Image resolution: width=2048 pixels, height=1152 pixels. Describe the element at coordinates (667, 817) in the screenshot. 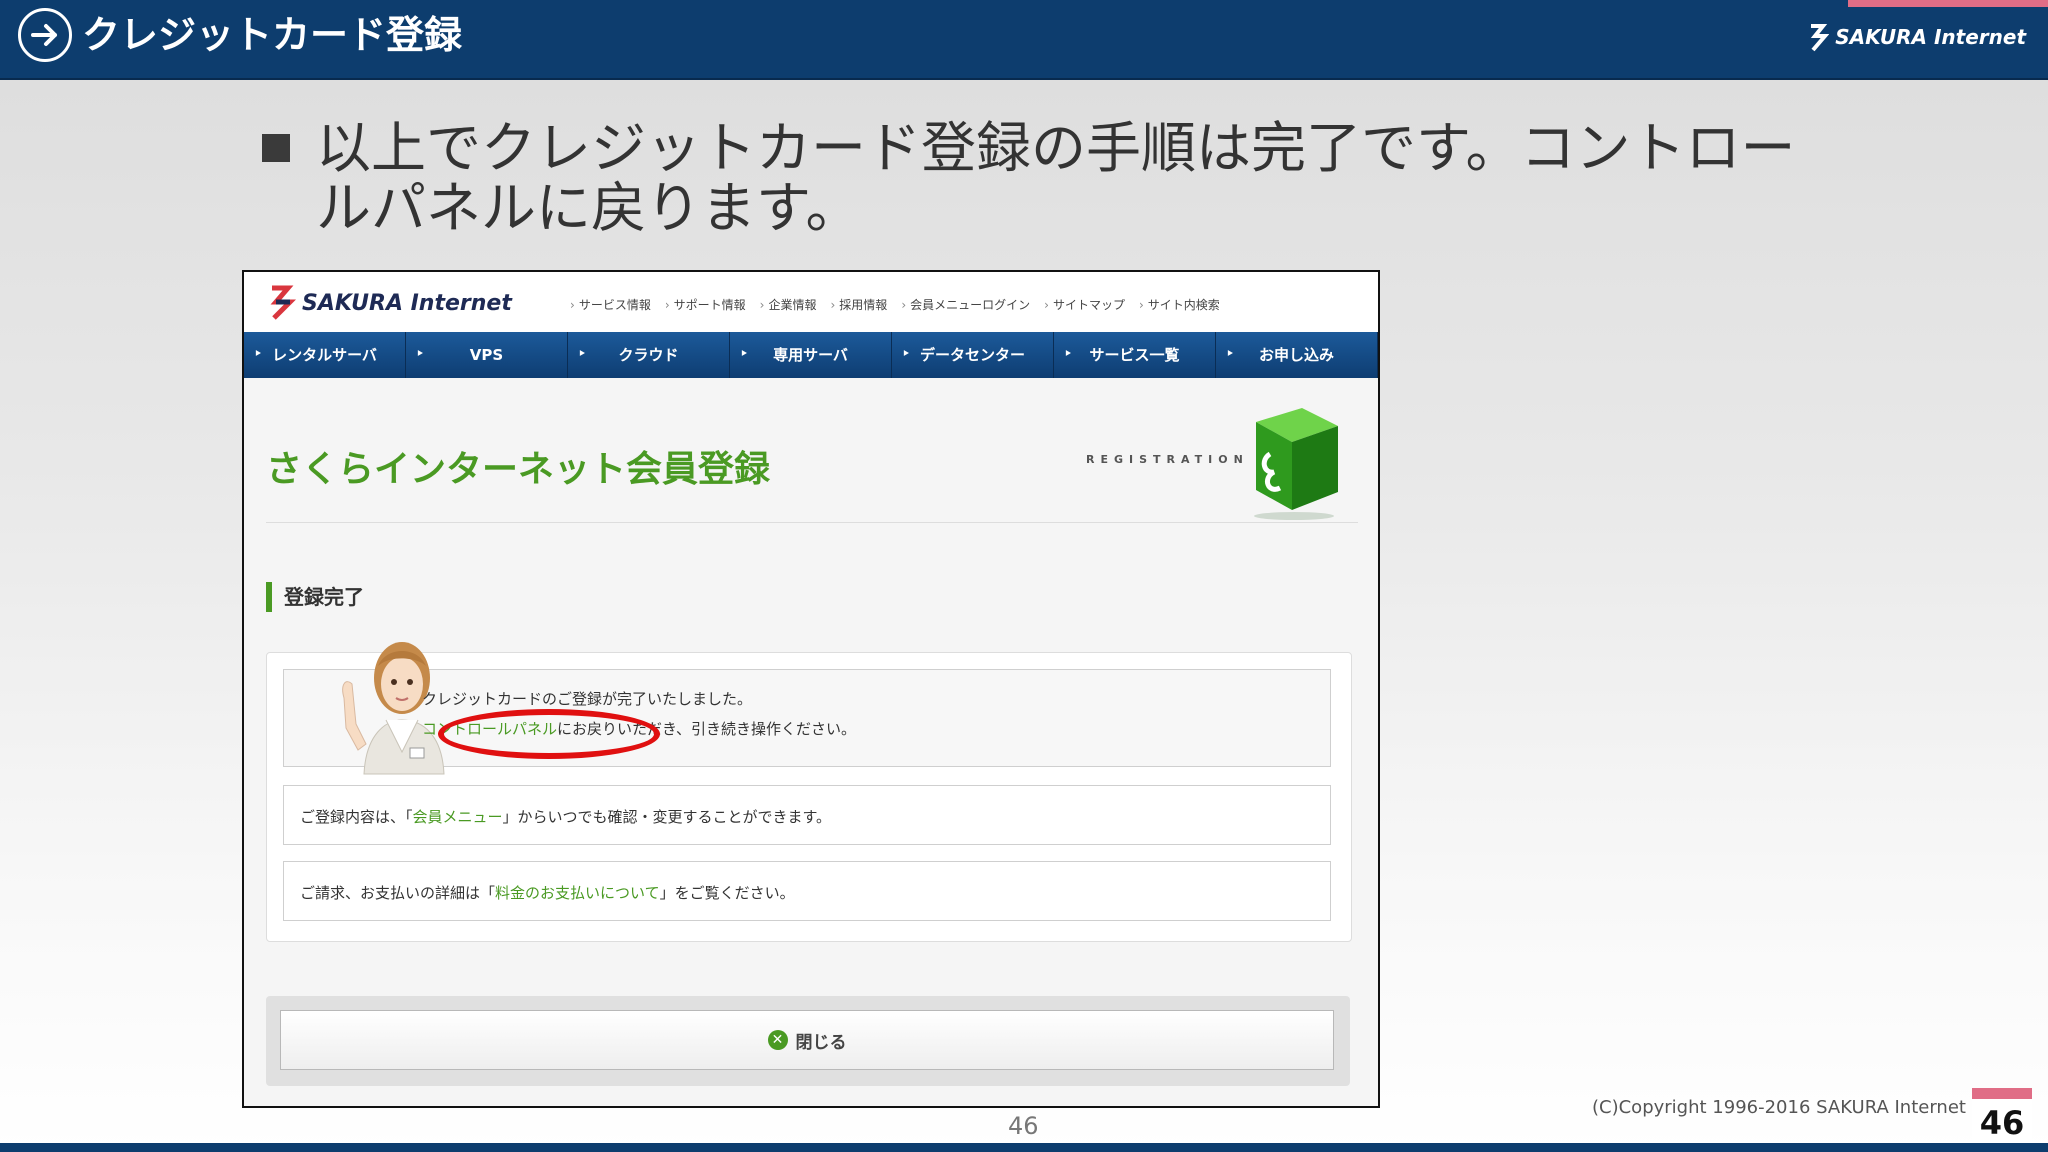

I see `info1-post: 」からいつでも確認・変更することができます。` at that location.